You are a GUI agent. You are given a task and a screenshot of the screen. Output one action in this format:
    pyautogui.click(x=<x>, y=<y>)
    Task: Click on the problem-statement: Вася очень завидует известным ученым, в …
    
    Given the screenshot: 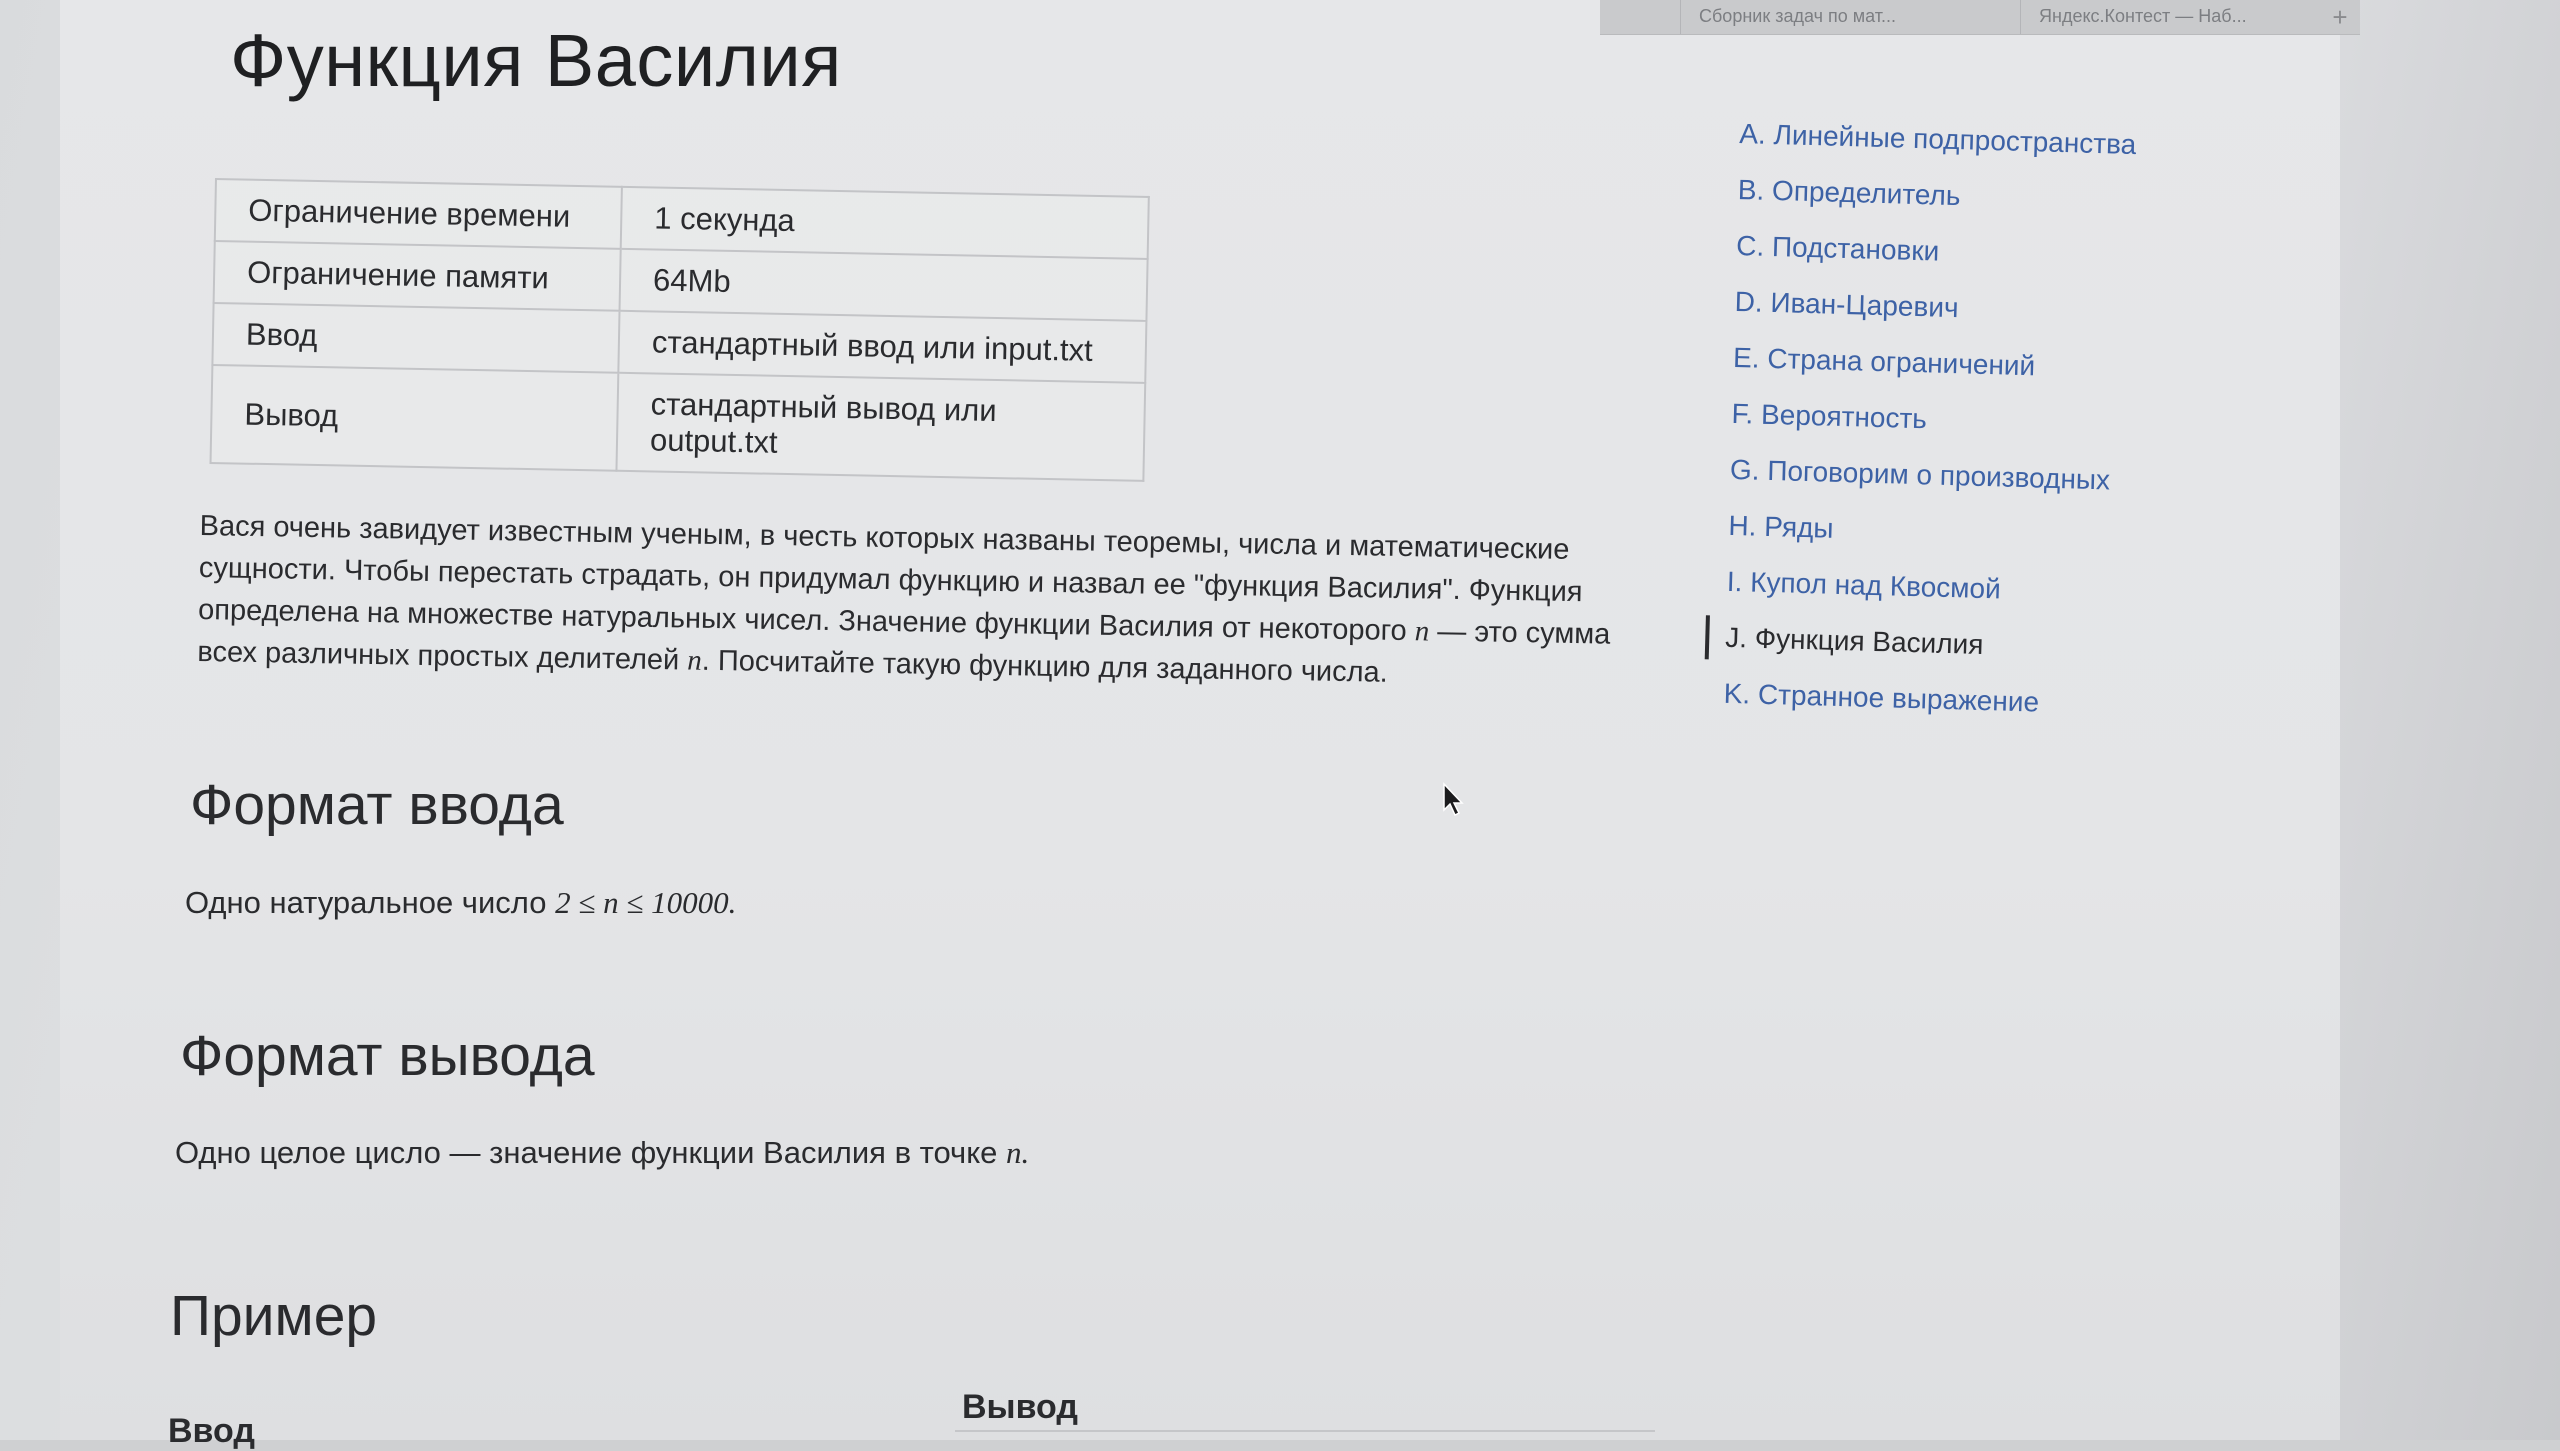 What is the action you would take?
    pyautogui.click(x=928, y=601)
    